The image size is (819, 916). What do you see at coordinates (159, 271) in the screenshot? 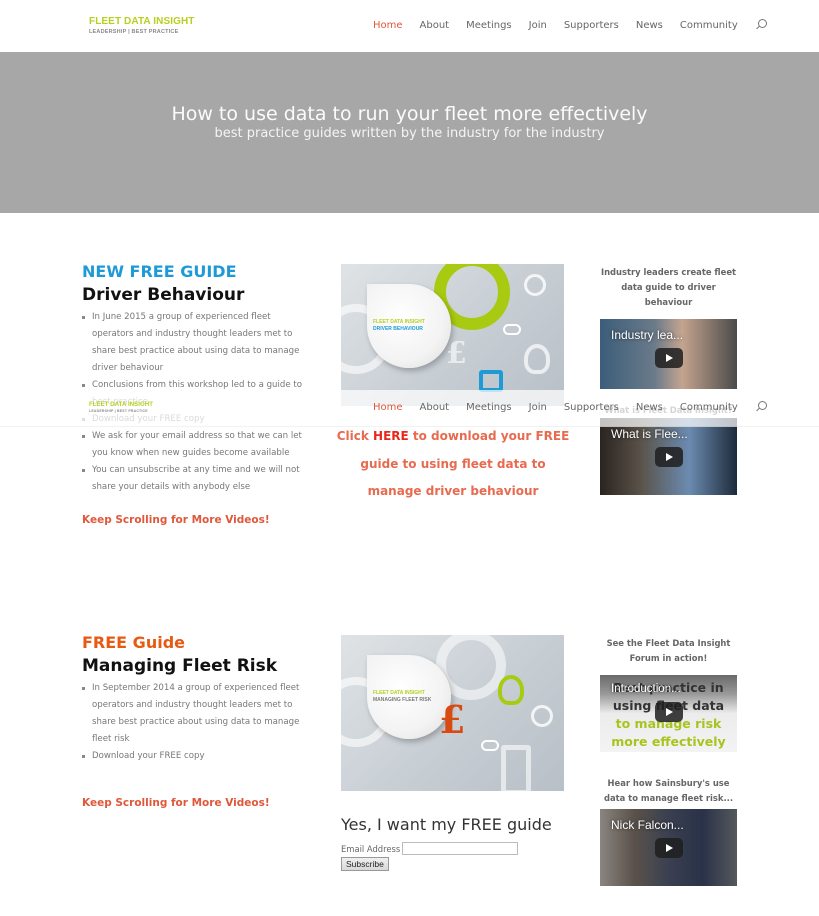
I see `guide-kicker: NEW FREE GUIDE` at bounding box center [159, 271].